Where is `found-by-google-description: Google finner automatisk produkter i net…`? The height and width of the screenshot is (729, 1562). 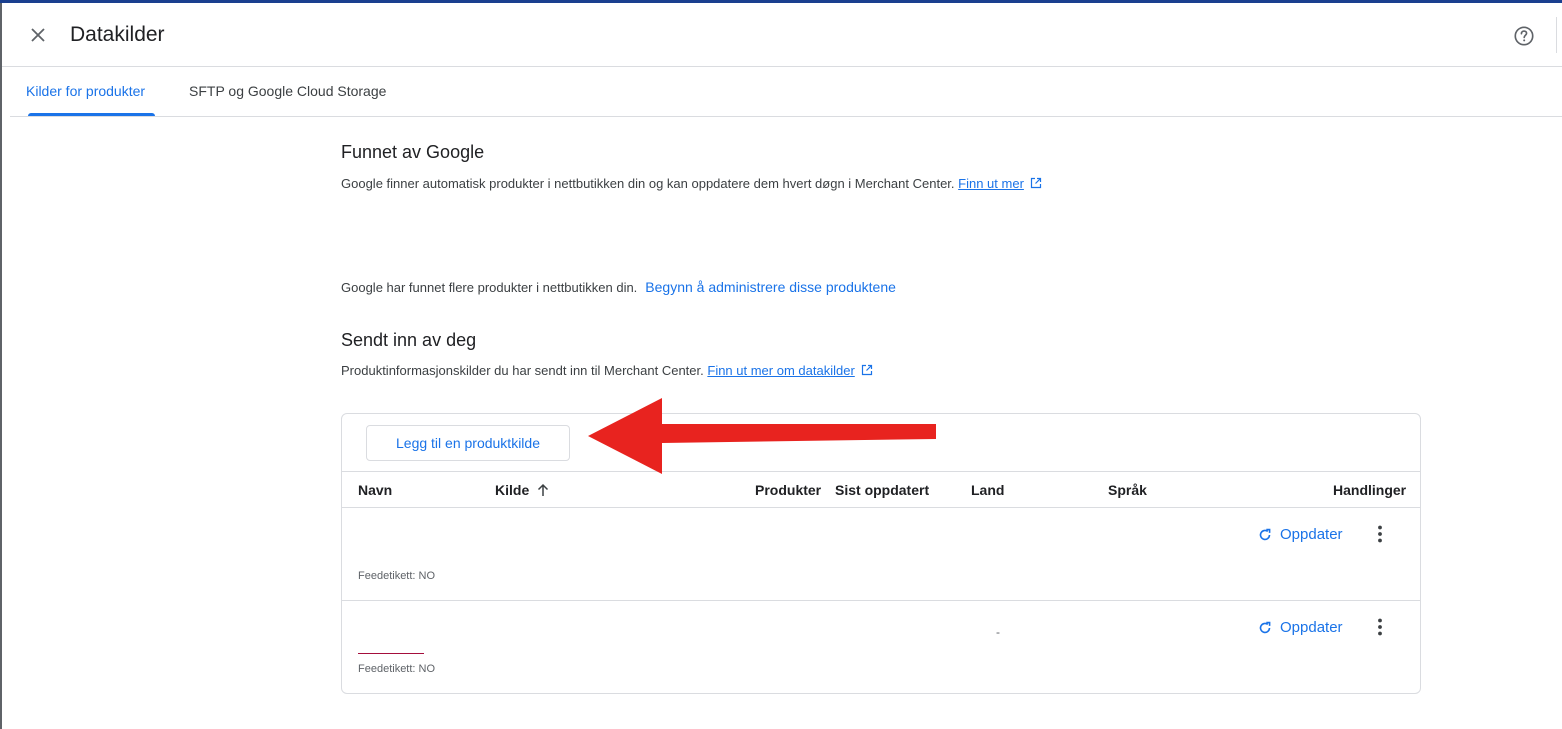
found-by-google-description: Google finner automatisk produkter i net… is located at coordinates (691, 183).